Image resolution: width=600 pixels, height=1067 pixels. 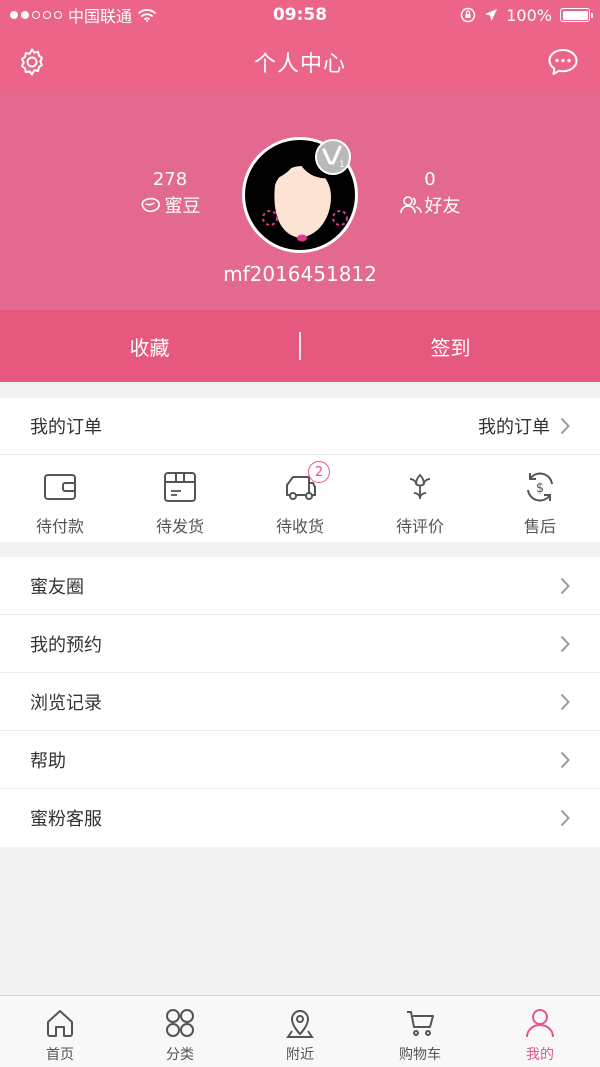 I want to click on location-pin-icon, so click(x=300, y=1024).